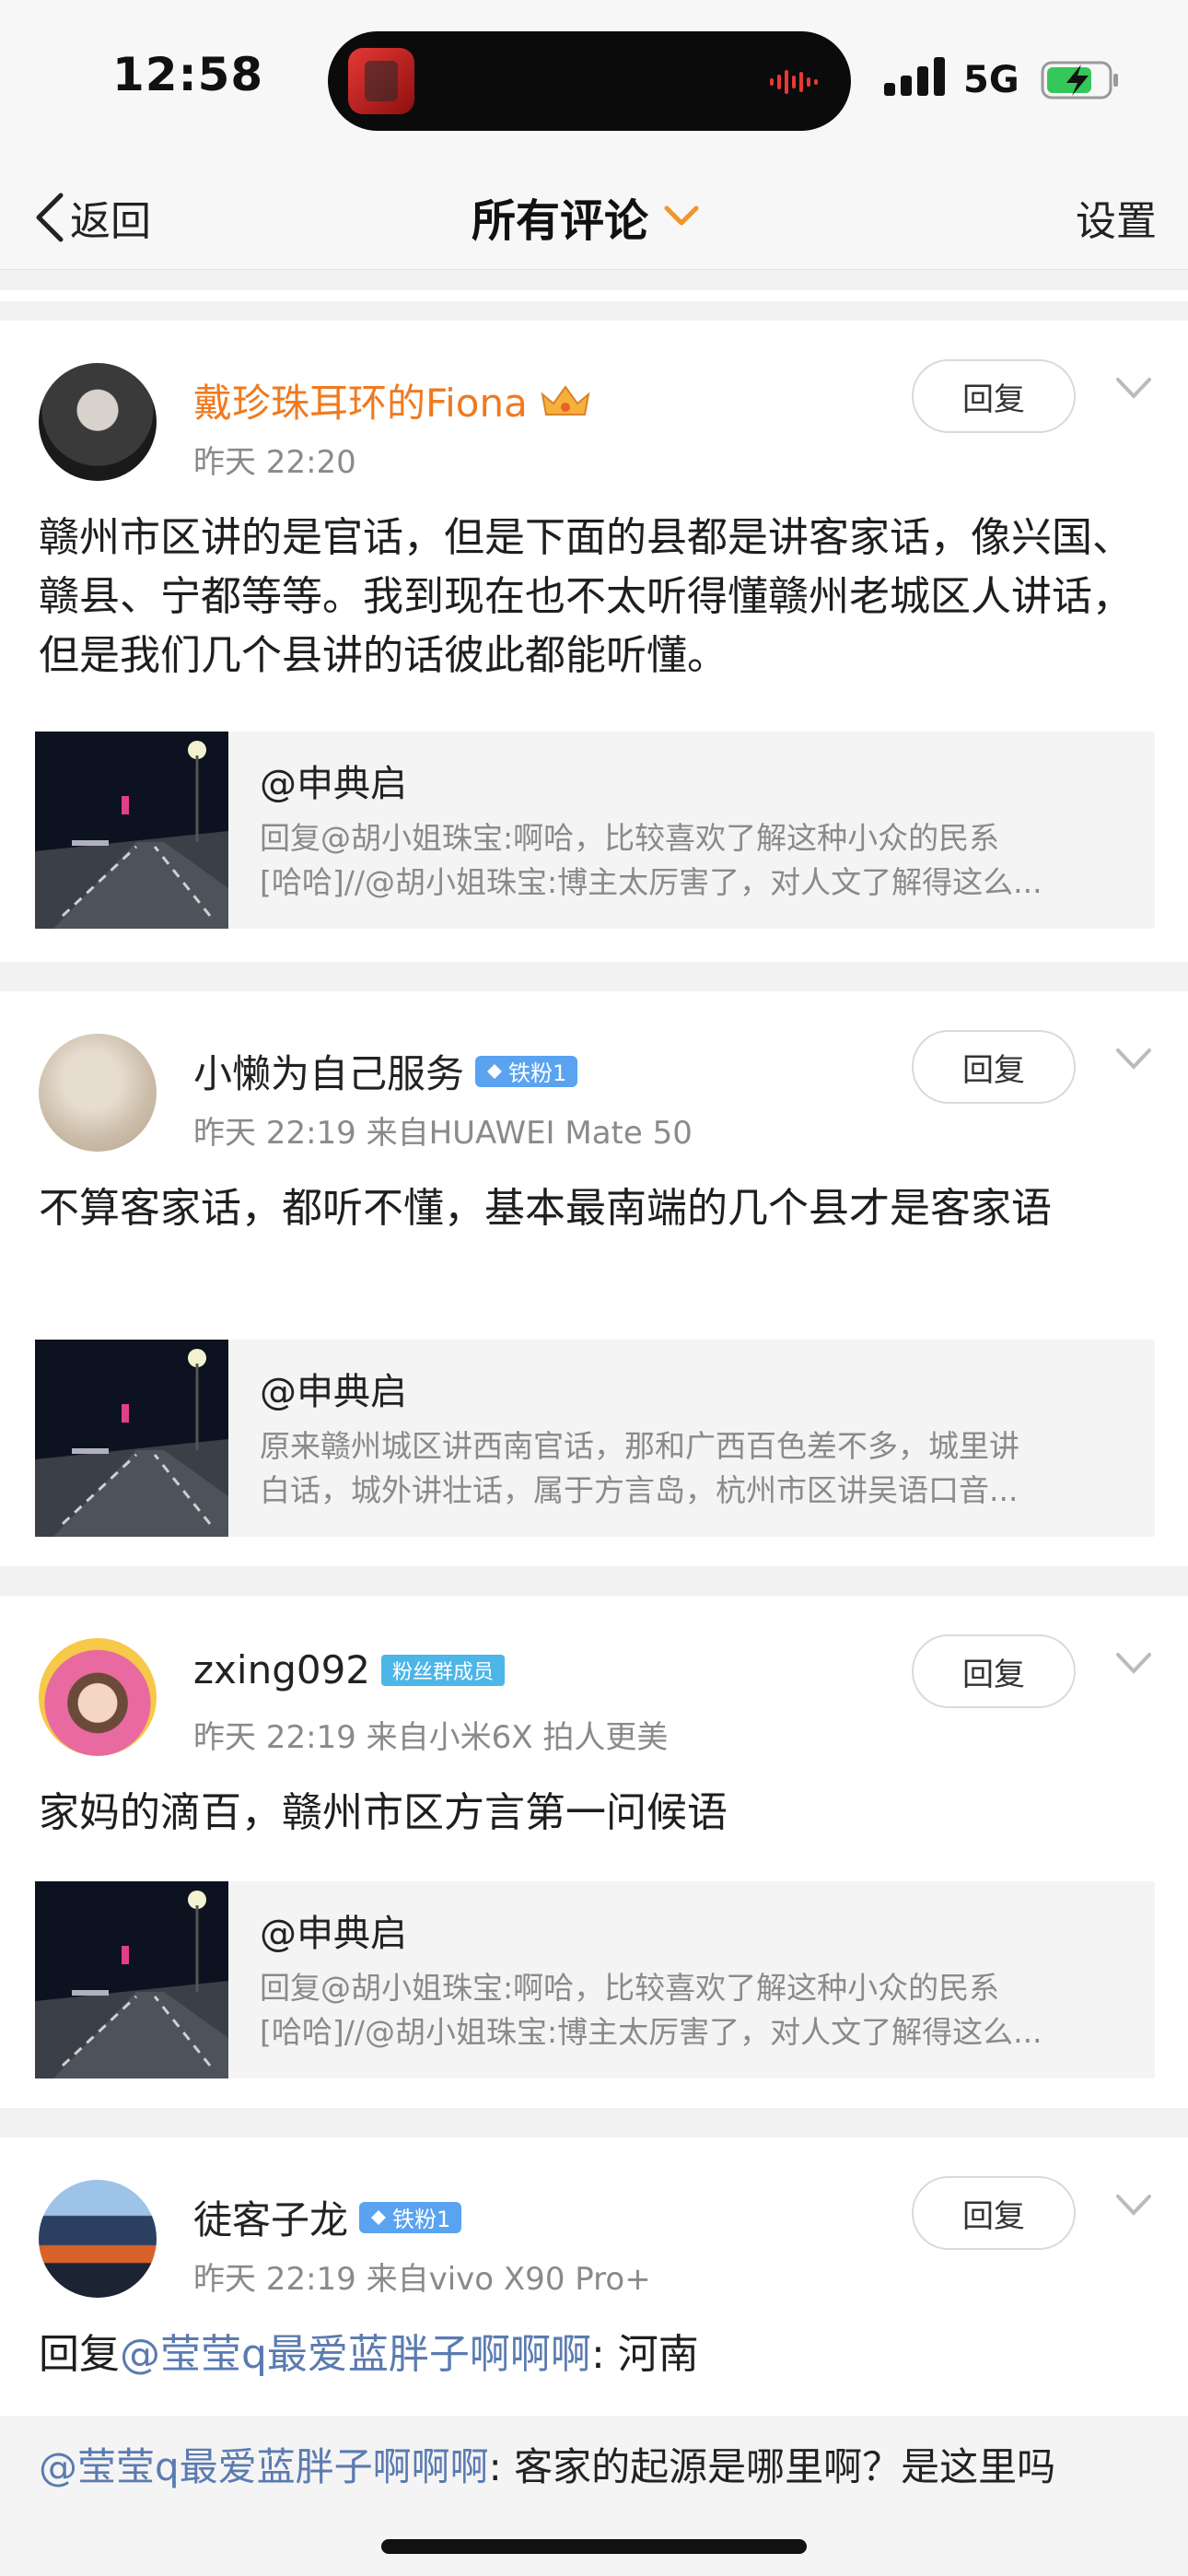 This screenshot has width=1188, height=2576. What do you see at coordinates (79, 2354) in the screenshot?
I see `reply-prefix: 回复` at bounding box center [79, 2354].